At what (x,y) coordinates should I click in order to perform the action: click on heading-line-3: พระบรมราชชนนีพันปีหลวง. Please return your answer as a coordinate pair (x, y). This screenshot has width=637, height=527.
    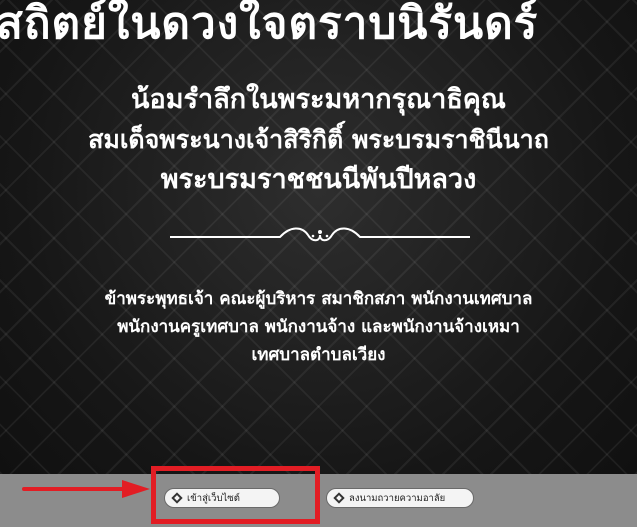
    Looking at the image, I should click on (318, 179).